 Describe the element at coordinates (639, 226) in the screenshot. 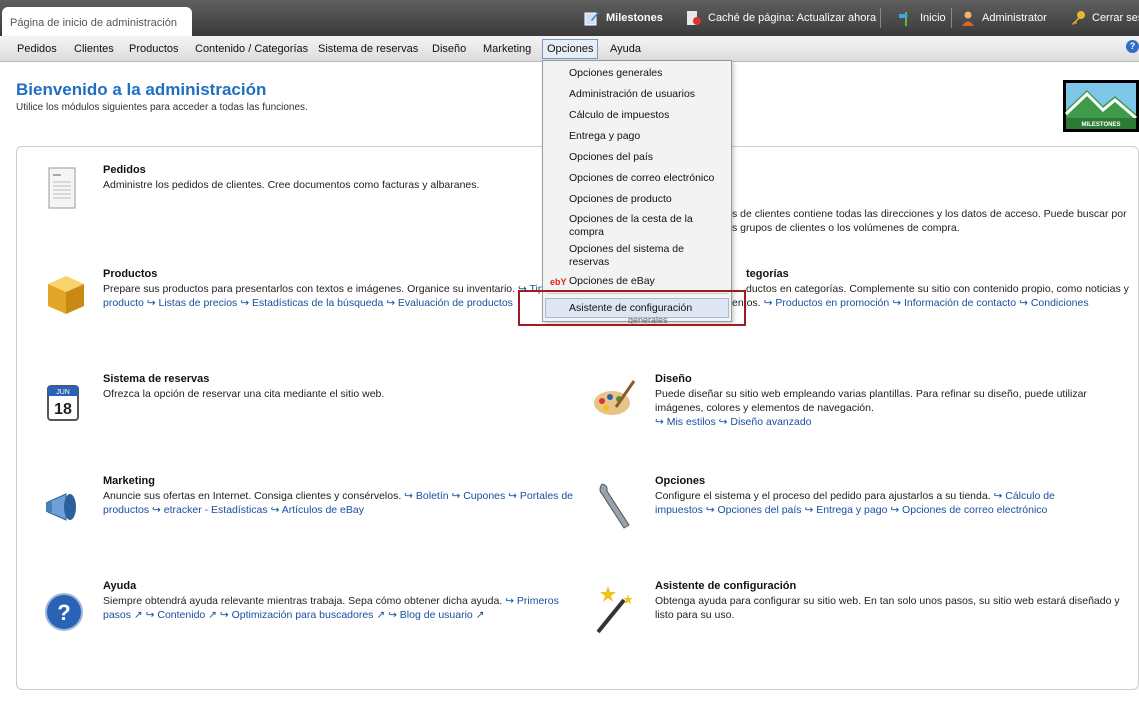

I see `dropdown-opciones-cesta: Opciones de la cesta de la compra` at that location.